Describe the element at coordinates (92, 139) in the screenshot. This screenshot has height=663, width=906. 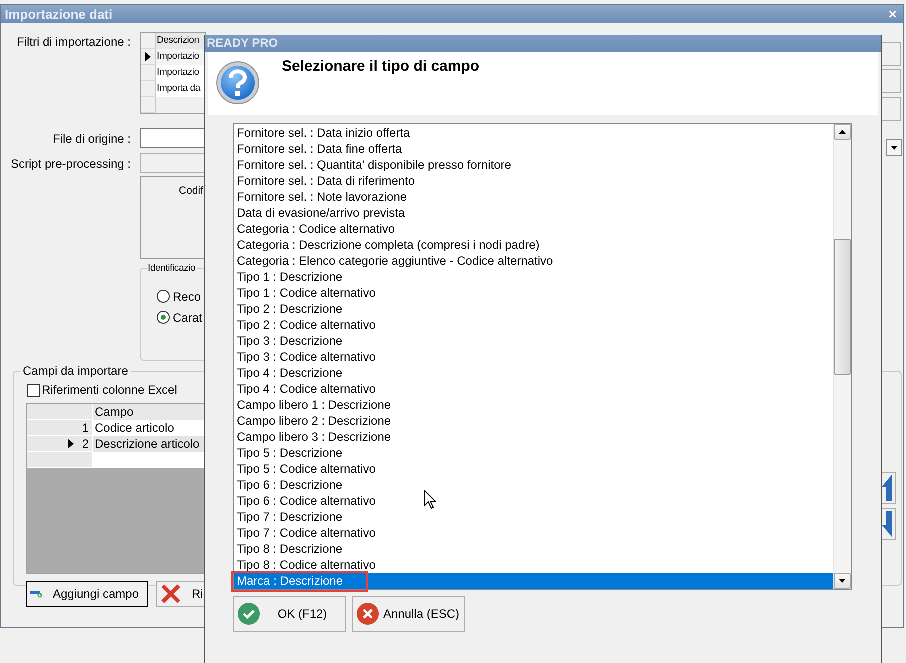
I see `source-file-label: File di origine :` at that location.